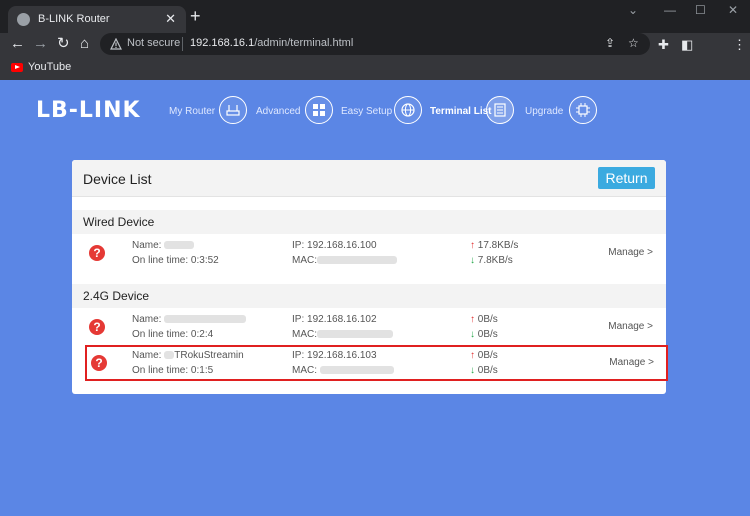 This screenshot has width=750, height=516. What do you see at coordinates (175, 260) in the screenshot?
I see `device-online-time: On line time: 0:3:52` at bounding box center [175, 260].